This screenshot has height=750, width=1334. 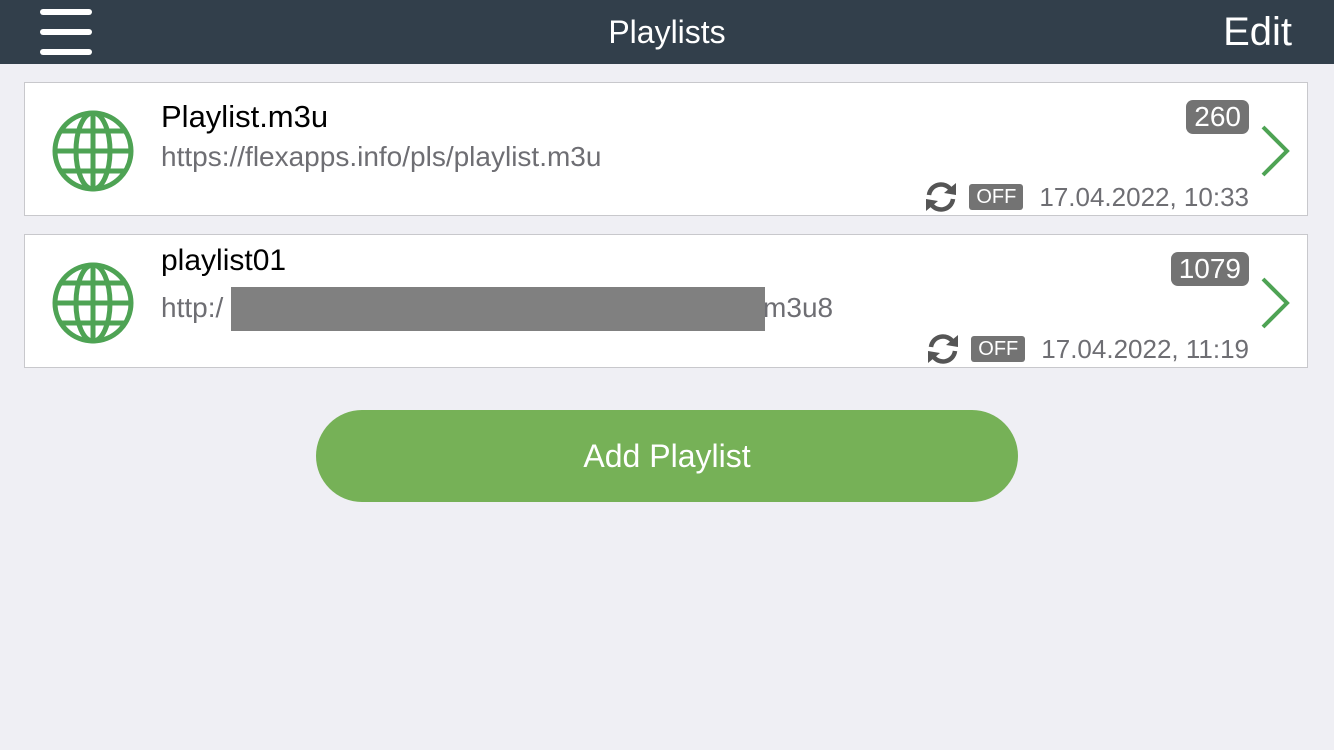 I want to click on redacted-region, so click(x=498, y=309).